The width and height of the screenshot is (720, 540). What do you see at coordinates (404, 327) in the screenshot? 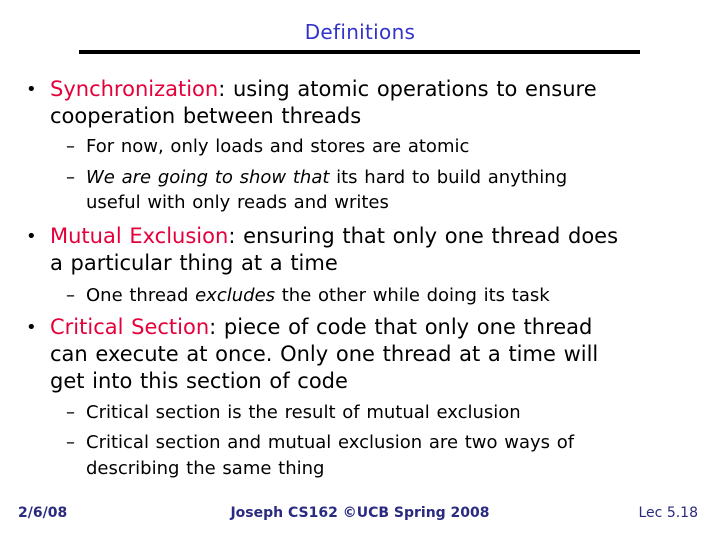
I see `definition-text: piece of code that only one thread` at bounding box center [404, 327].